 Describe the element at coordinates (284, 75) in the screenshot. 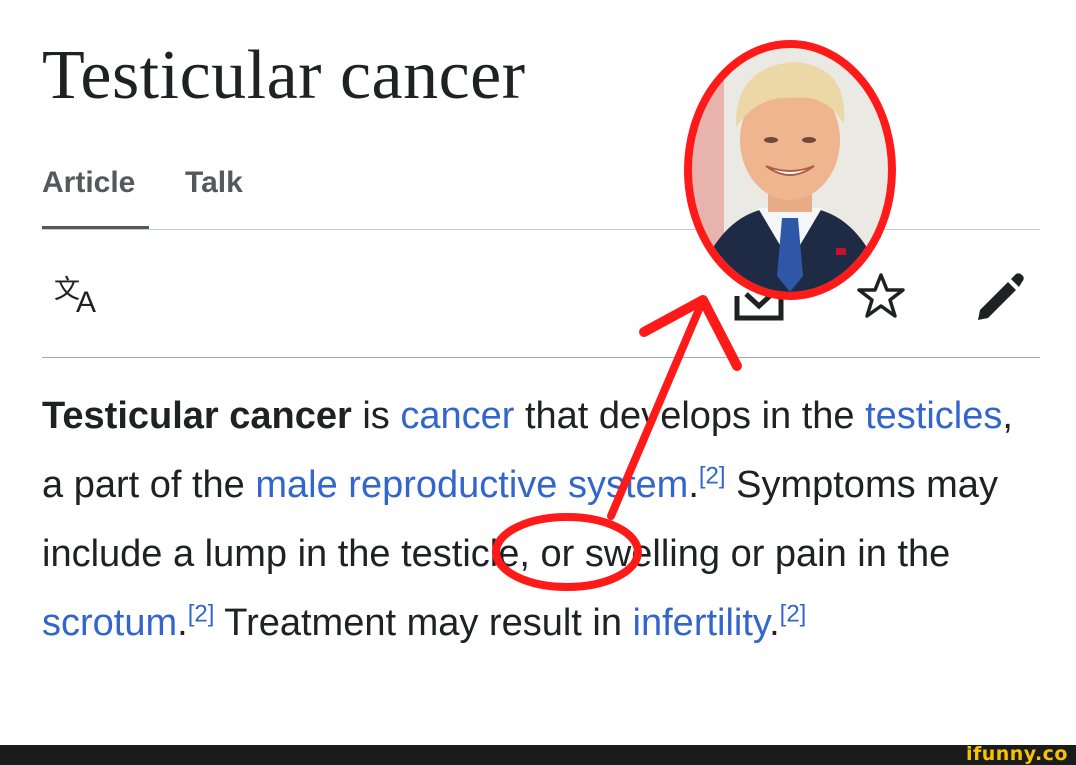

I see `page-title: Testicular cancer` at that location.